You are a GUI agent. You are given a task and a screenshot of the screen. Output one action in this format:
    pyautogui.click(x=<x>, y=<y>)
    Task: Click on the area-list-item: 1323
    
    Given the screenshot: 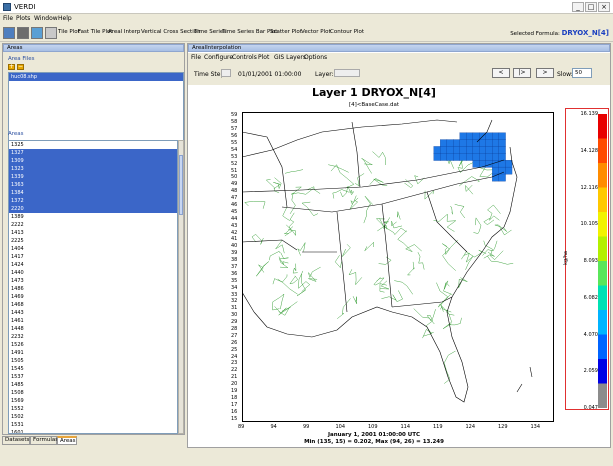 What is the action you would take?
    pyautogui.click(x=93, y=169)
    